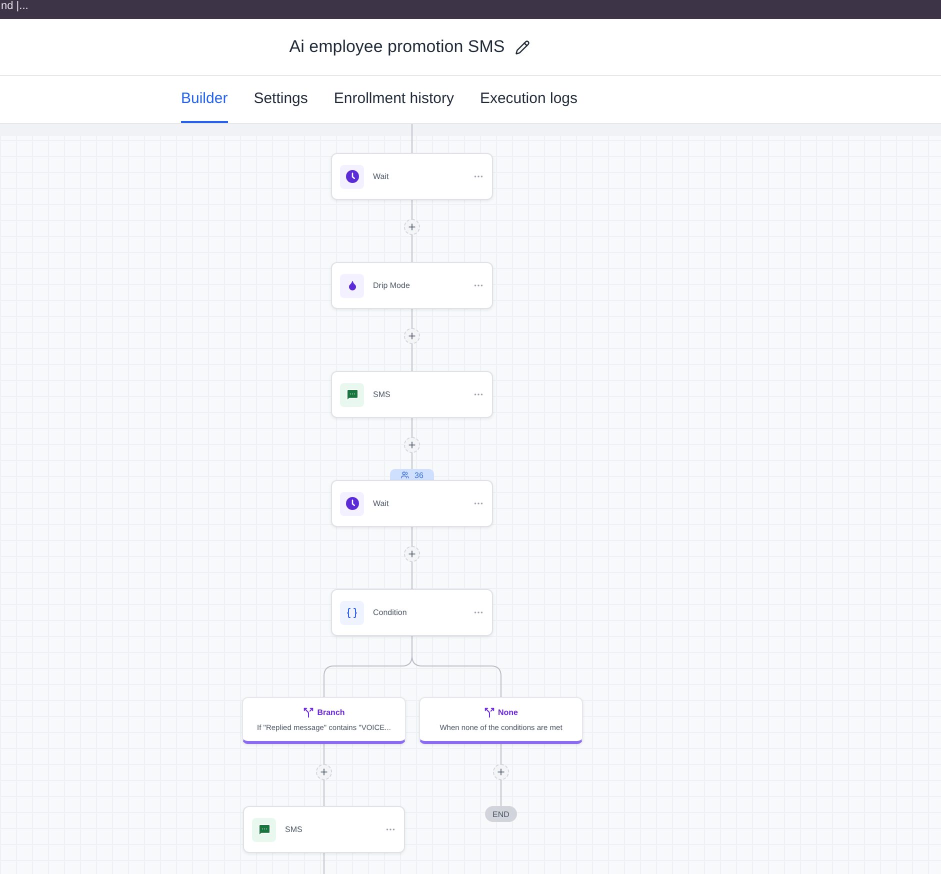 Image resolution: width=941 pixels, height=874 pixels. Describe the element at coordinates (352, 612) in the screenshot. I see `braces-icon` at that location.